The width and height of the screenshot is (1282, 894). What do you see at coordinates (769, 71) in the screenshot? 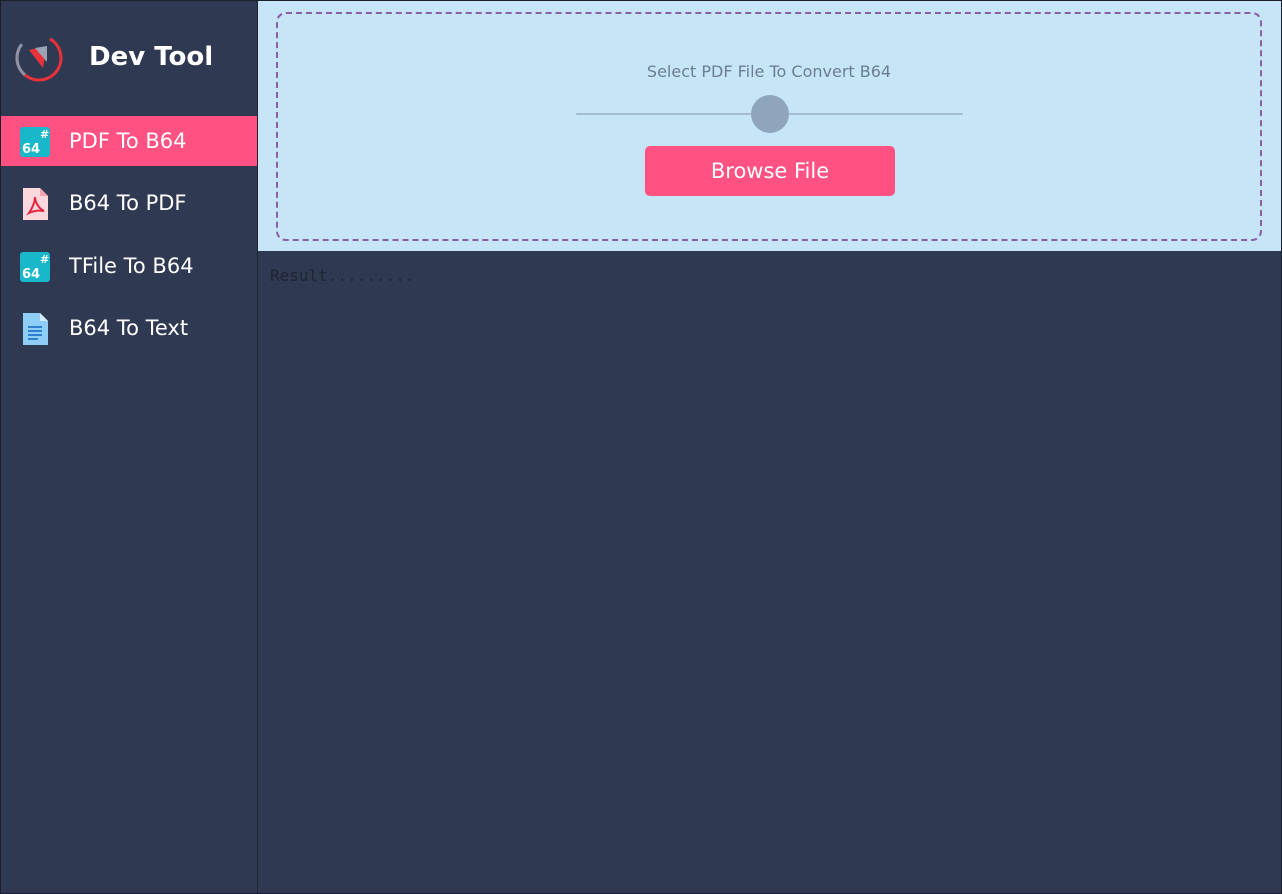
I see `upload-instruction: Select PDF File To Convert B64` at bounding box center [769, 71].